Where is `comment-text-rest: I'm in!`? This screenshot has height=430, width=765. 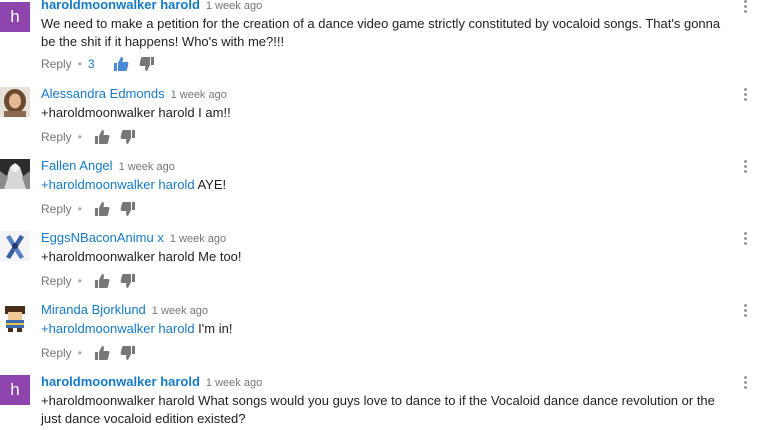 comment-text-rest: I'm in! is located at coordinates (213, 328).